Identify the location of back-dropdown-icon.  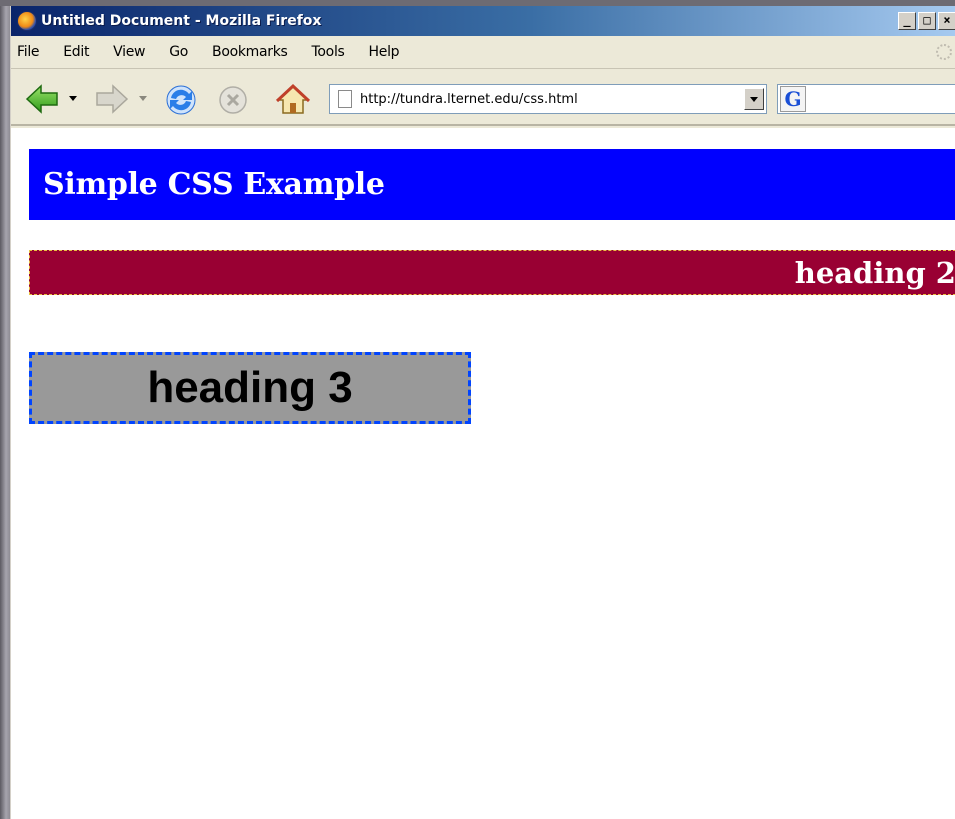
(73, 99).